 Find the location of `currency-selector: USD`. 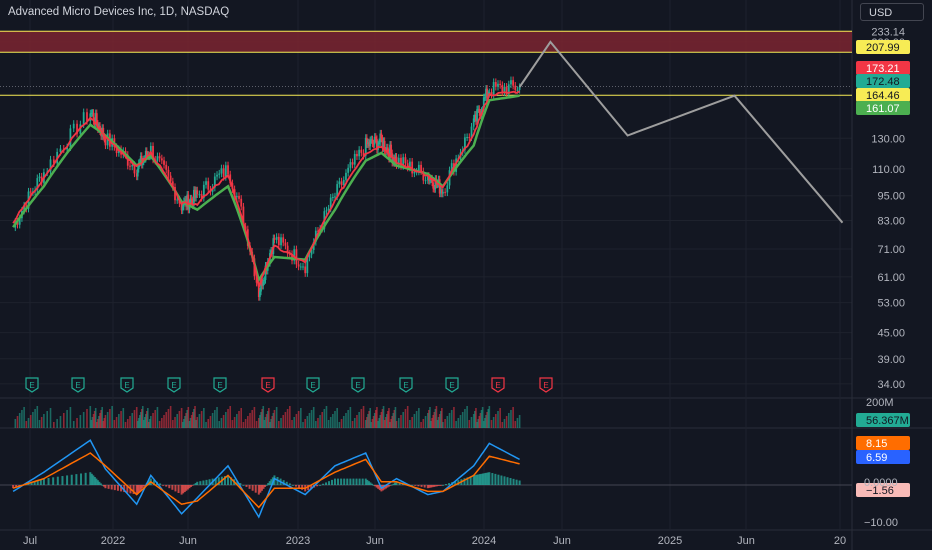

currency-selector: USD is located at coordinates (892, 12).